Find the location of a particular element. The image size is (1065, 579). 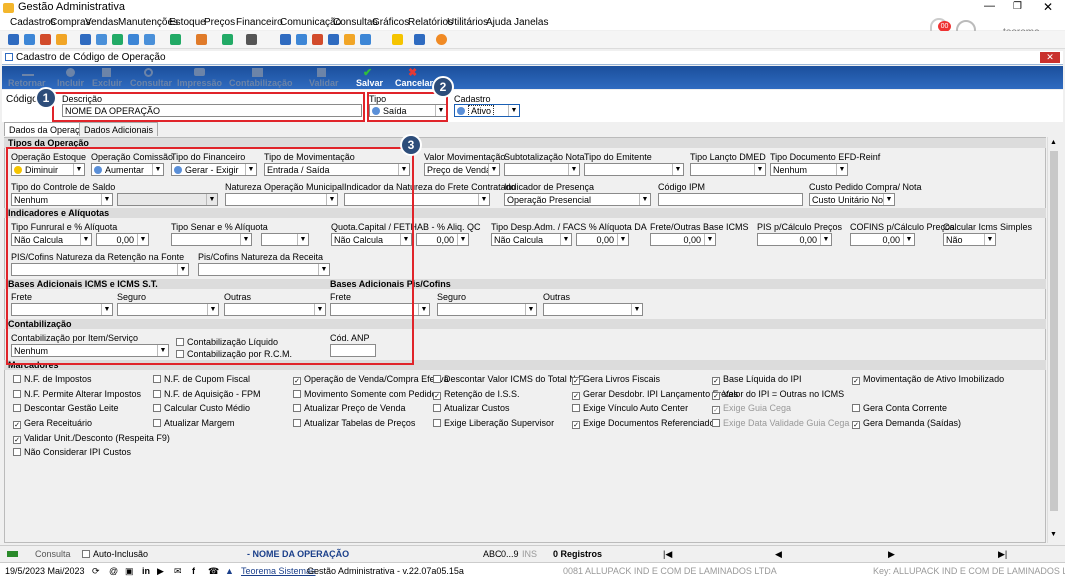

scroll-down-icon: ▼ is located at coordinates (1053, 534).